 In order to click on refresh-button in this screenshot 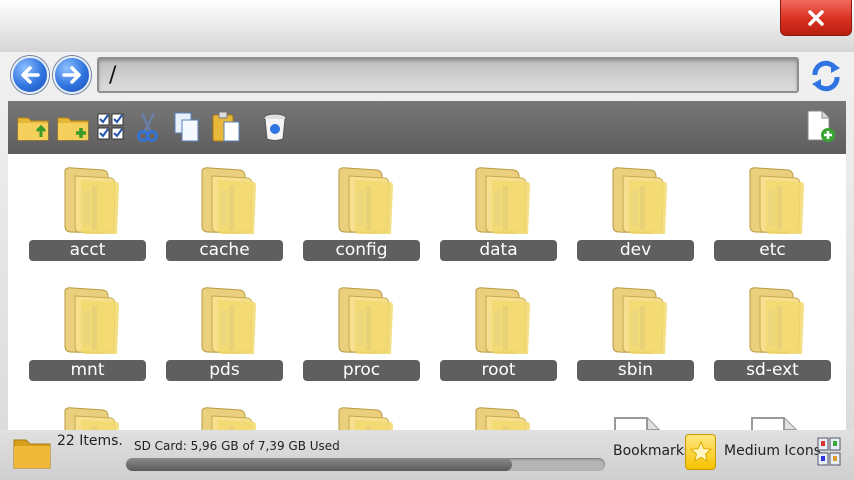, I will do `click(826, 76)`.